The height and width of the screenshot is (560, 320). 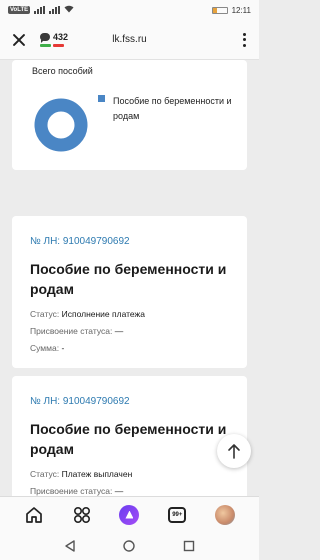 I want to click on sum-value: -, so click(x=63, y=348).